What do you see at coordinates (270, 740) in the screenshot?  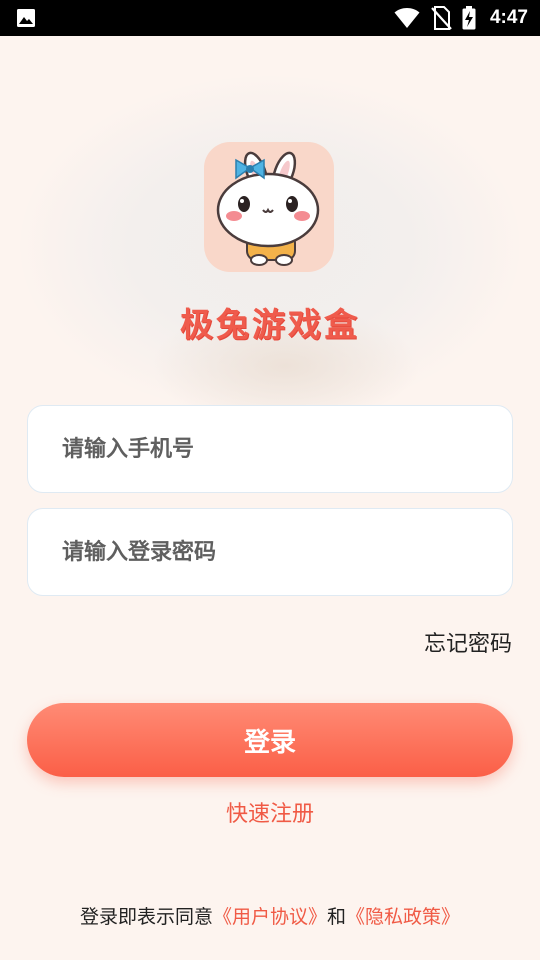 I see `login-button: 登录` at bounding box center [270, 740].